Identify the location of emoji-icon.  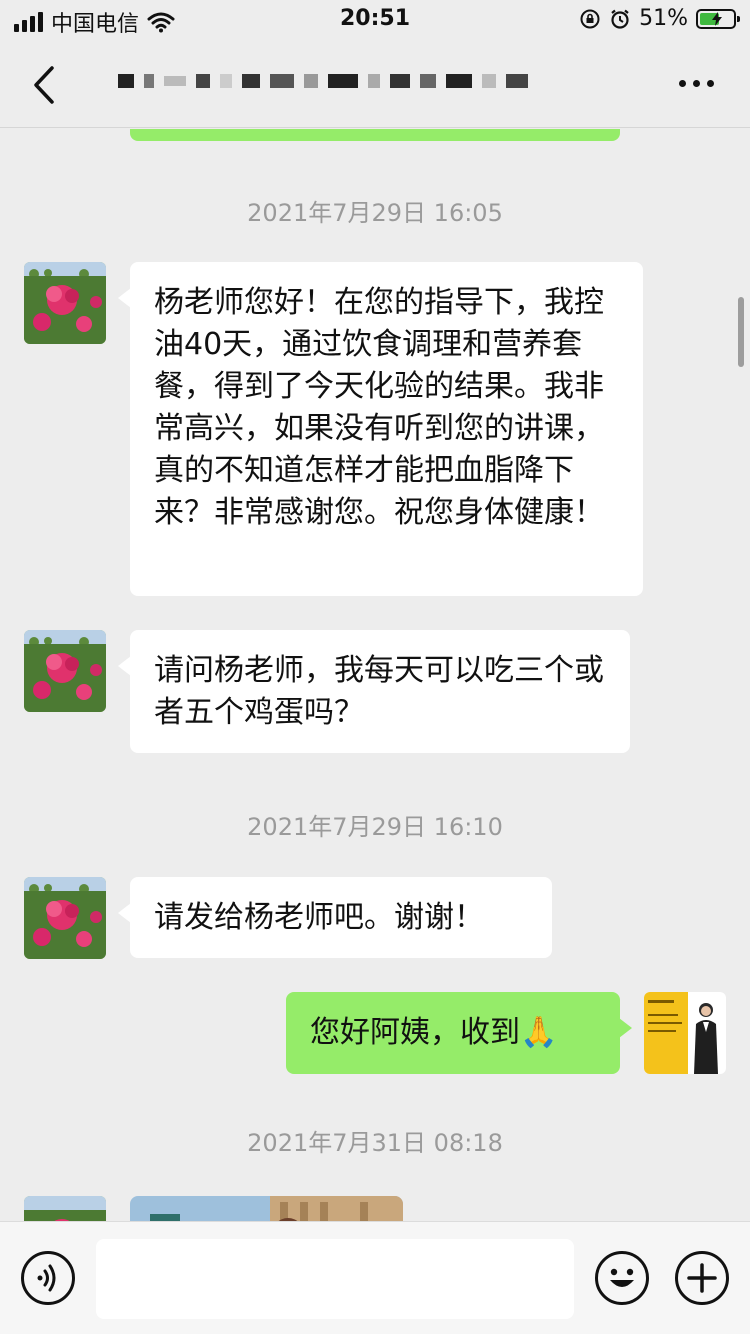
(622, 1277).